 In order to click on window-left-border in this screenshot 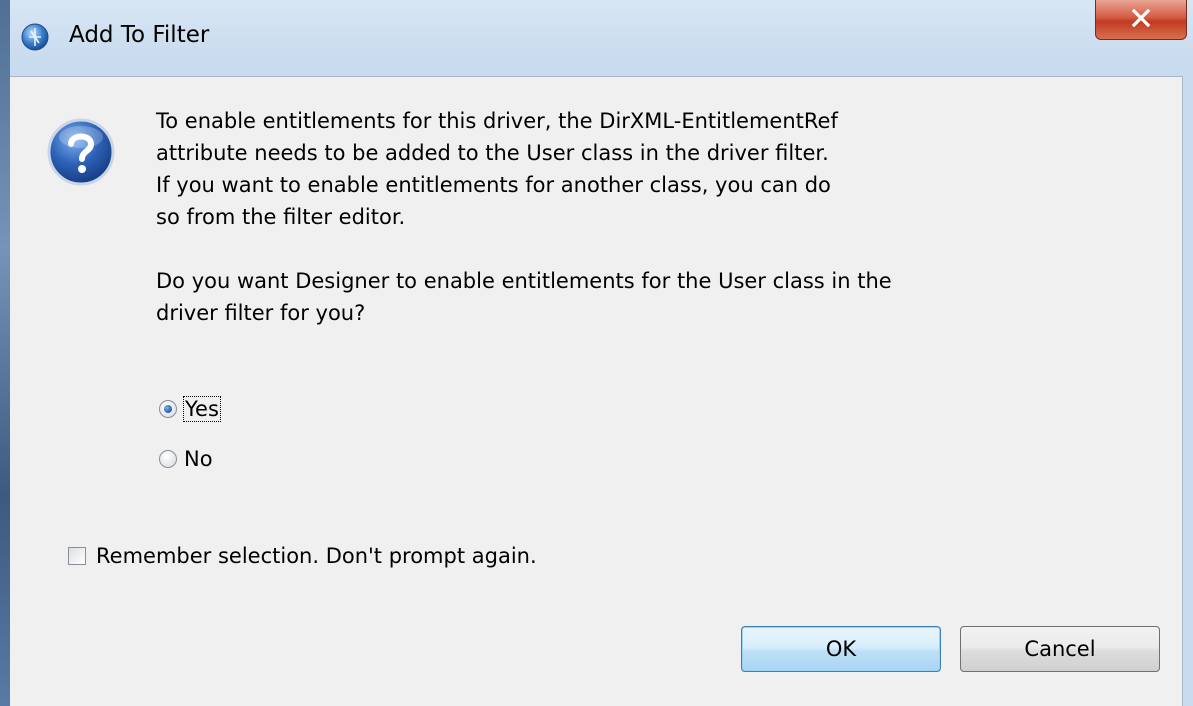, I will do `click(5, 353)`.